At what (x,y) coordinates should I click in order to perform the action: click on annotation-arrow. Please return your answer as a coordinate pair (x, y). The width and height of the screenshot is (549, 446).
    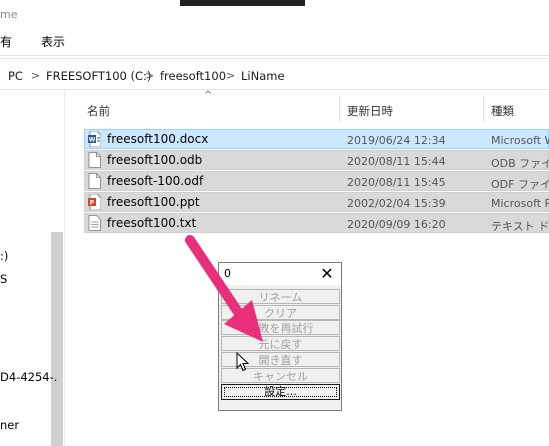
    Looking at the image, I should click on (224, 288).